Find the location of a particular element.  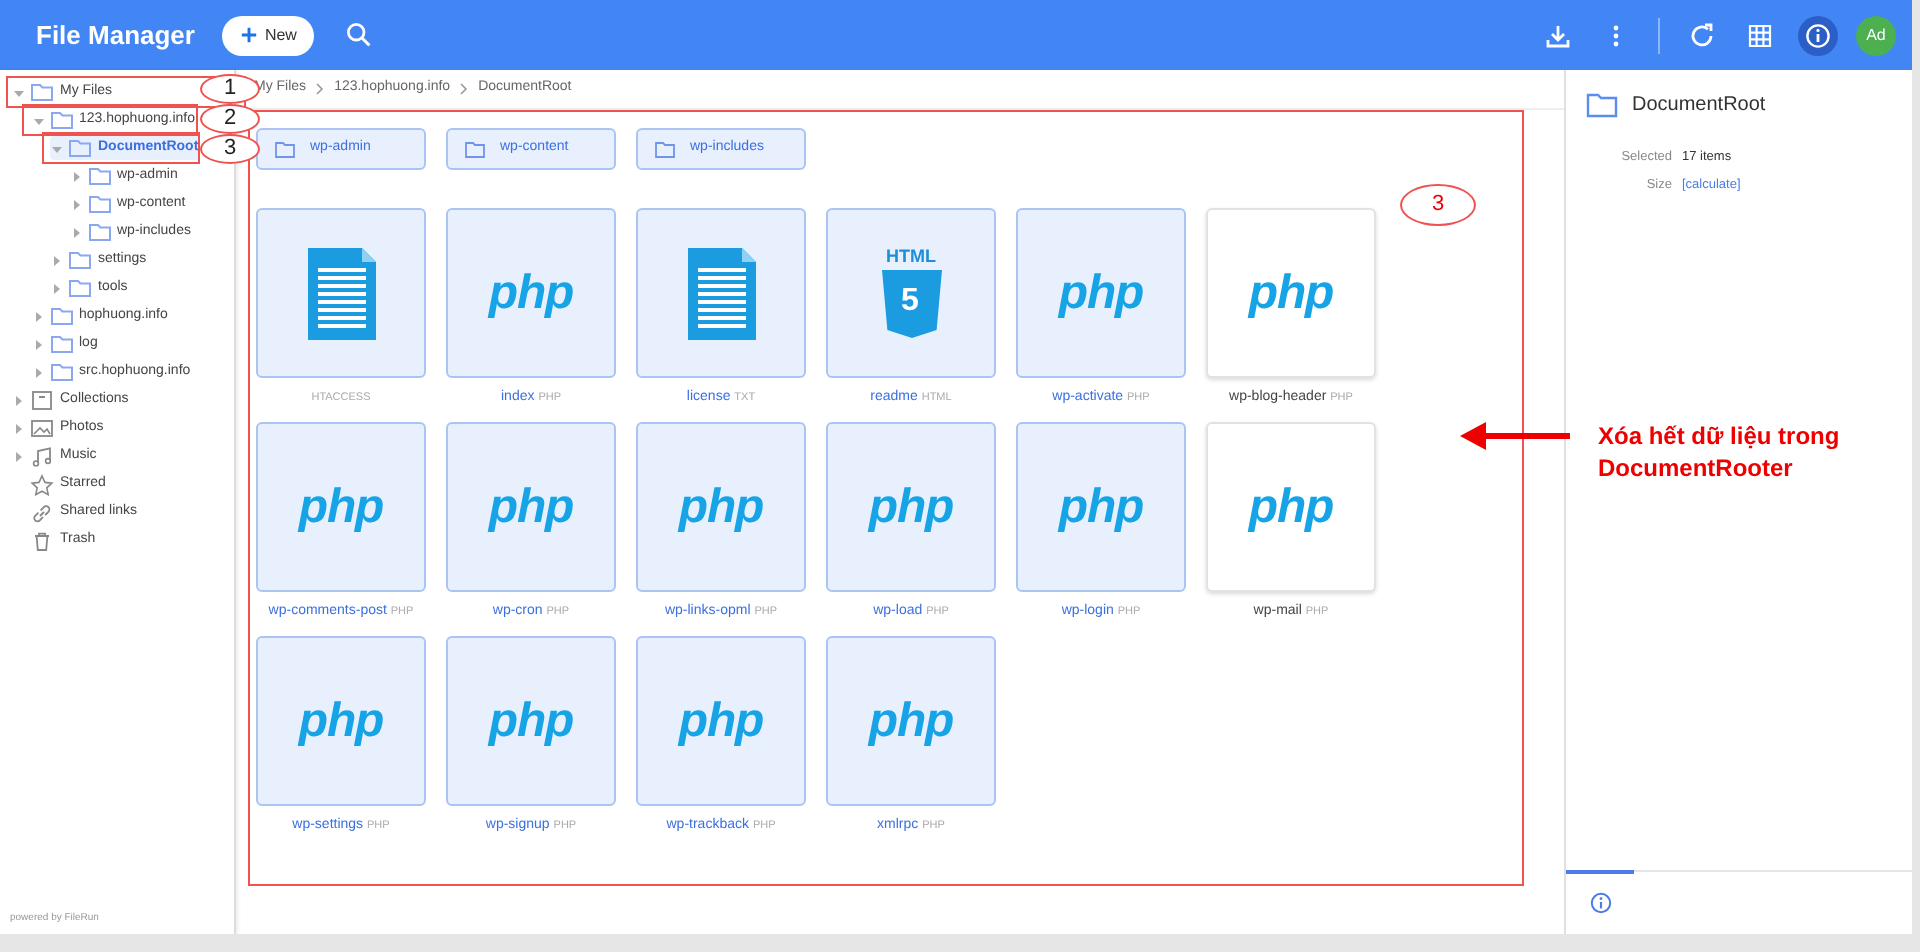

info-button is located at coordinates (1818, 35).